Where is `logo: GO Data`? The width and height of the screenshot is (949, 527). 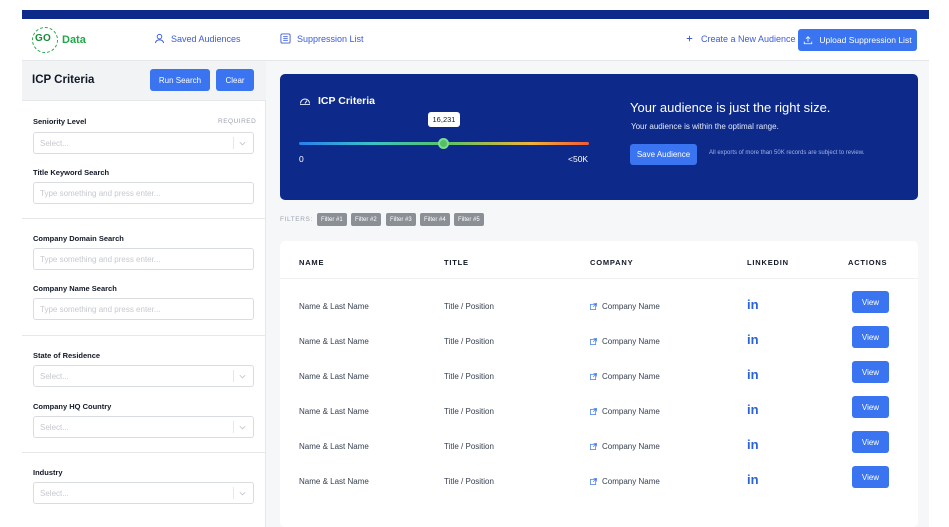 logo: GO Data is located at coordinates (67, 40).